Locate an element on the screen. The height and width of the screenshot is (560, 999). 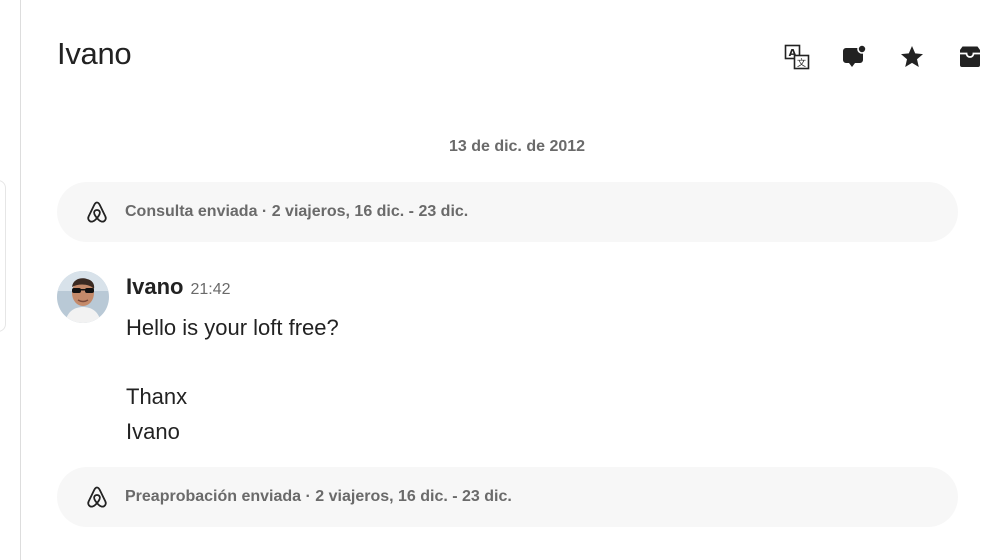
thread-date: 13 de dic. de 2012 is located at coordinates (517, 146).